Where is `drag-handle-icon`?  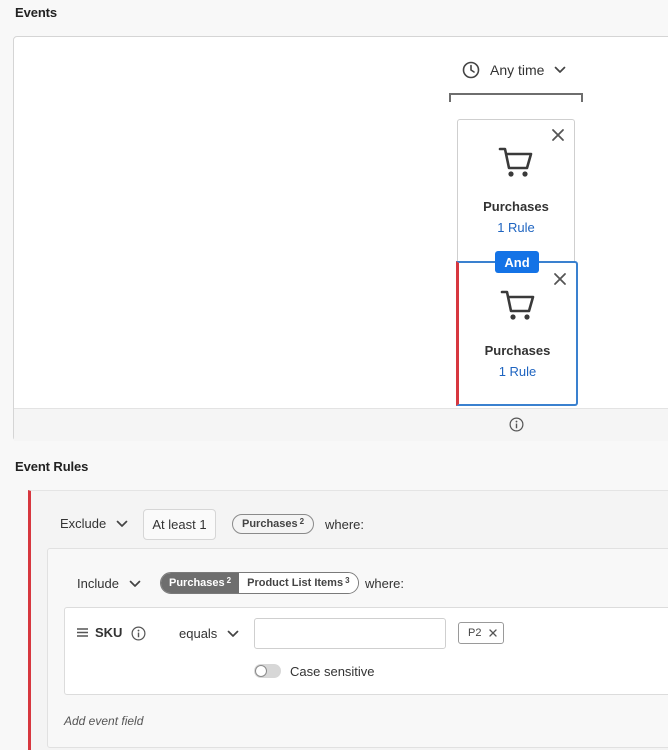 drag-handle-icon is located at coordinates (82, 632).